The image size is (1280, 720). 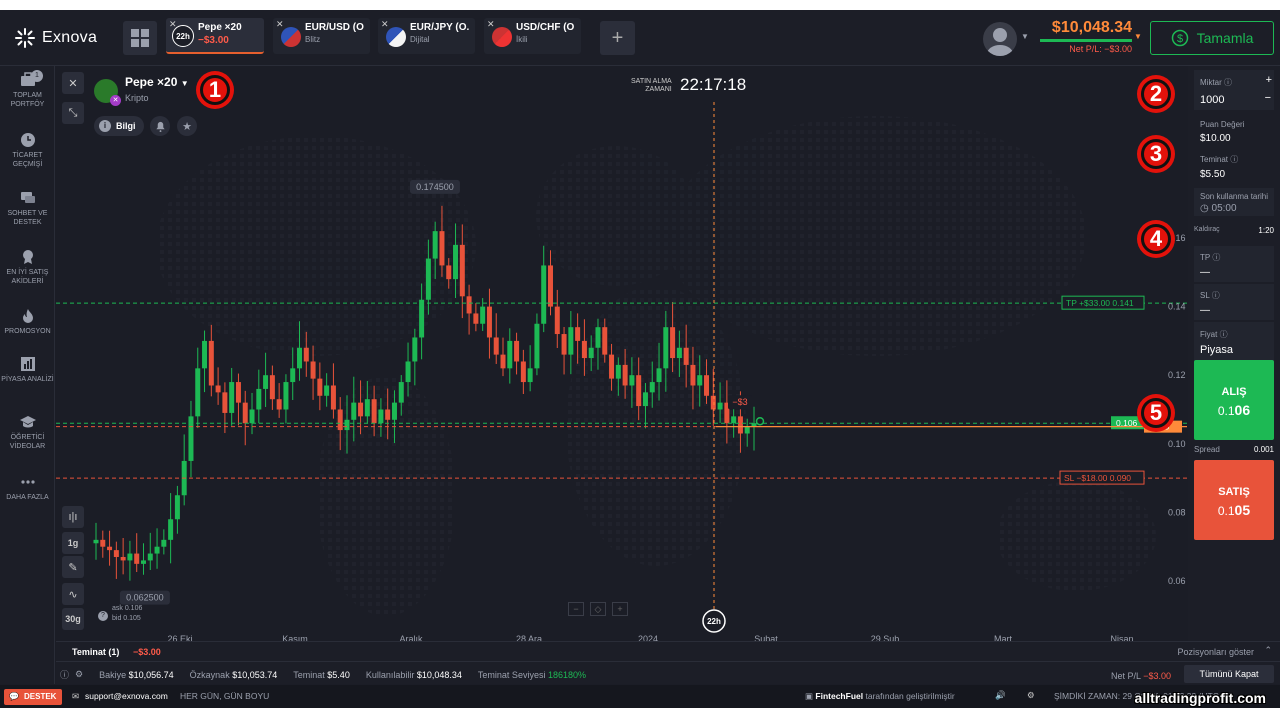 I want to click on zoom-out-icon: −, so click(x=576, y=609).